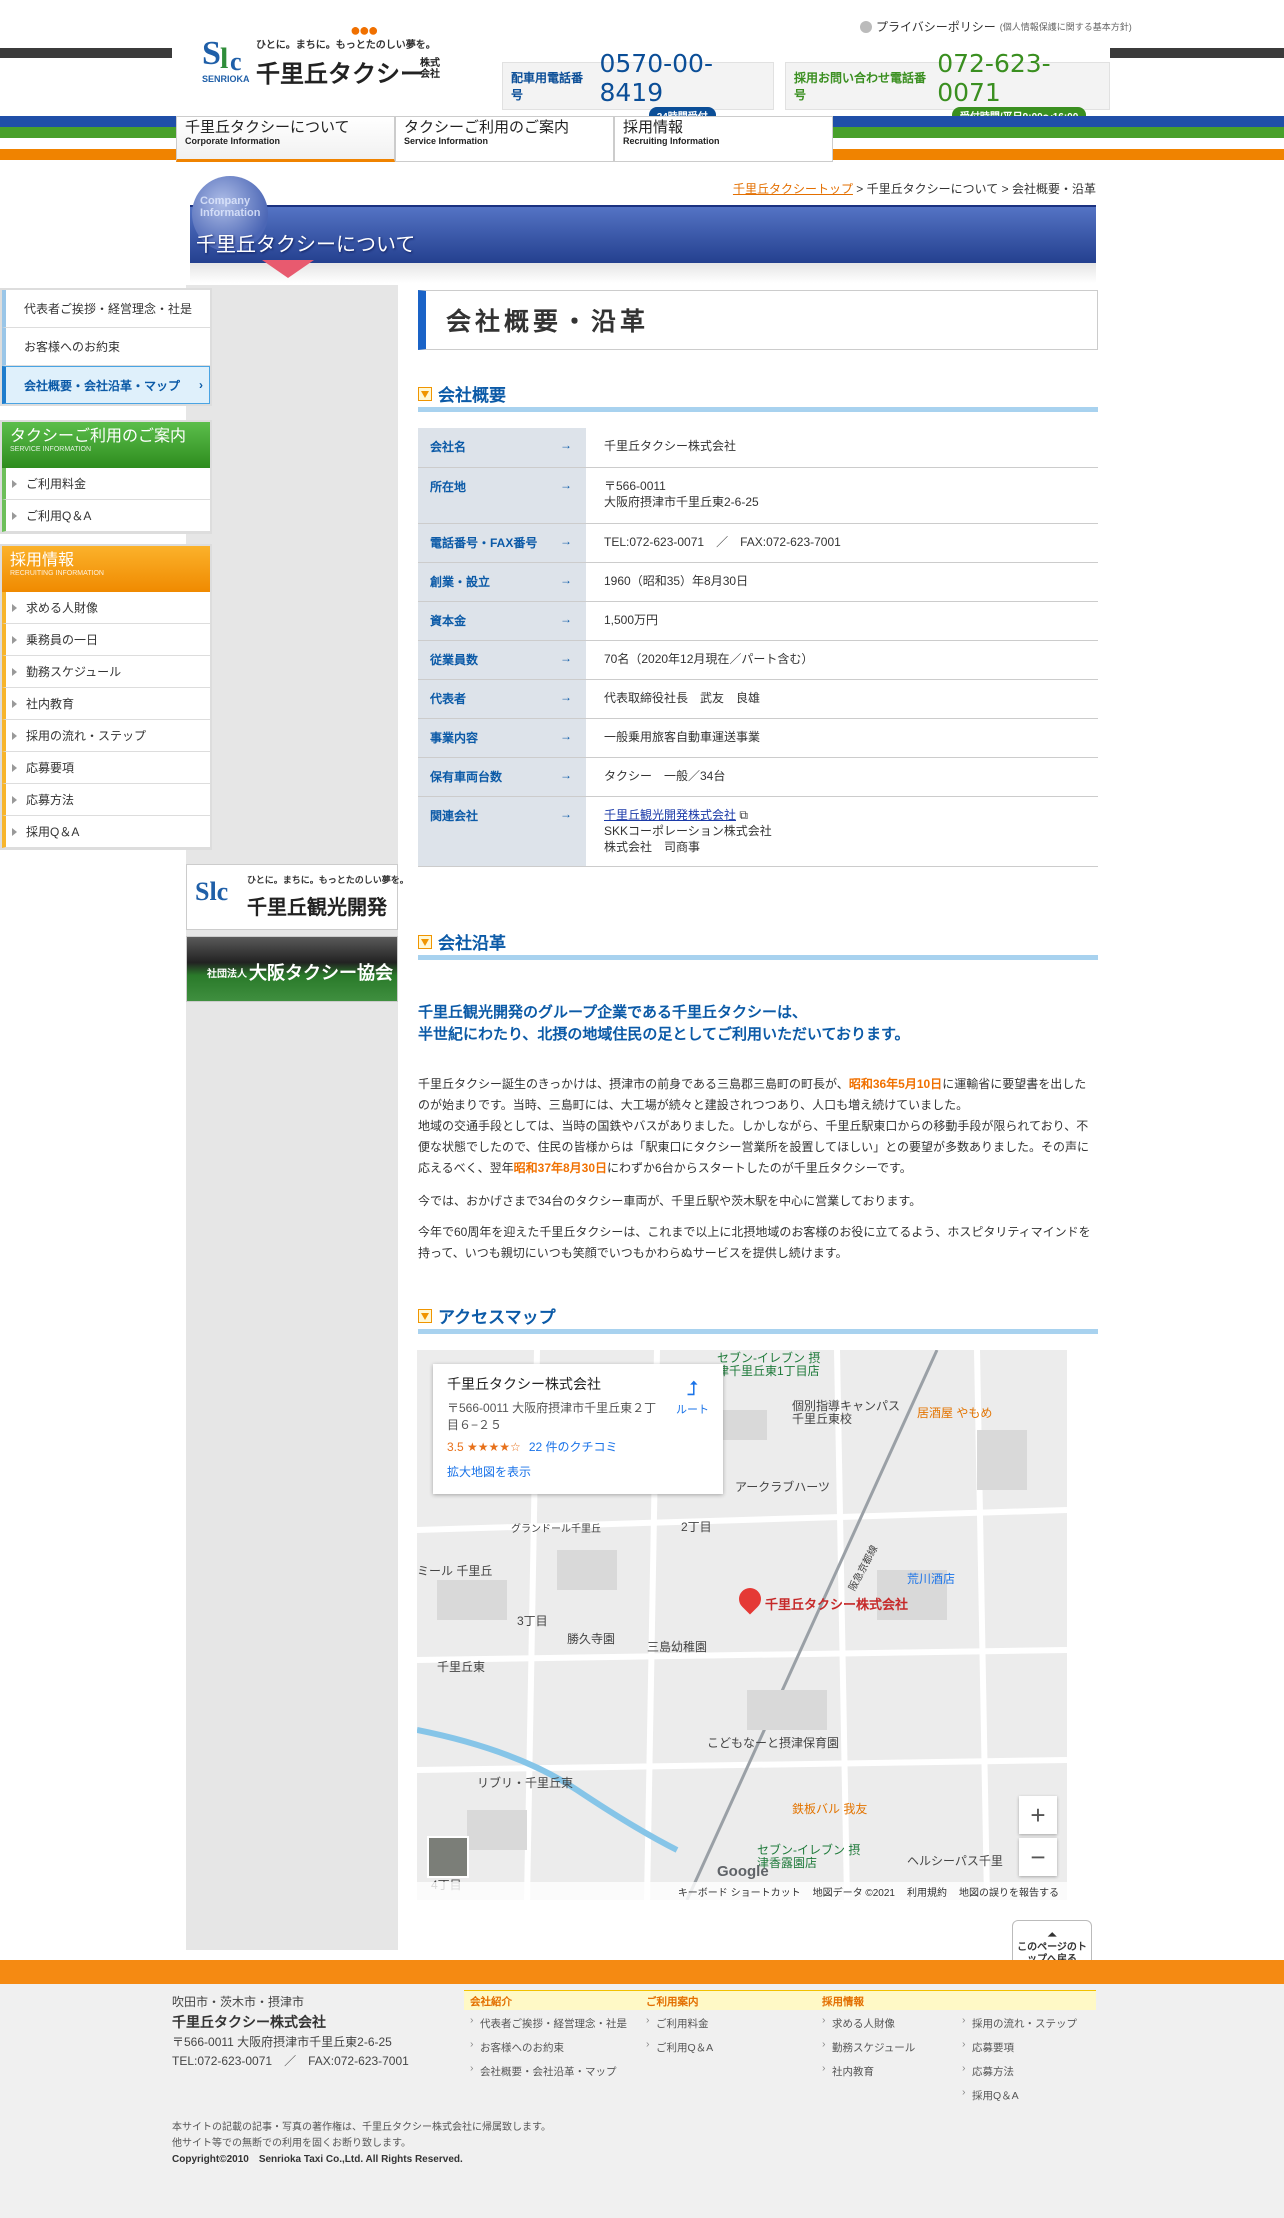 This screenshot has width=1284, height=2218. Describe the element at coordinates (552, 2070) in the screenshot. I see `footer-link: 会社概要・会社沿革・マップ` at that location.